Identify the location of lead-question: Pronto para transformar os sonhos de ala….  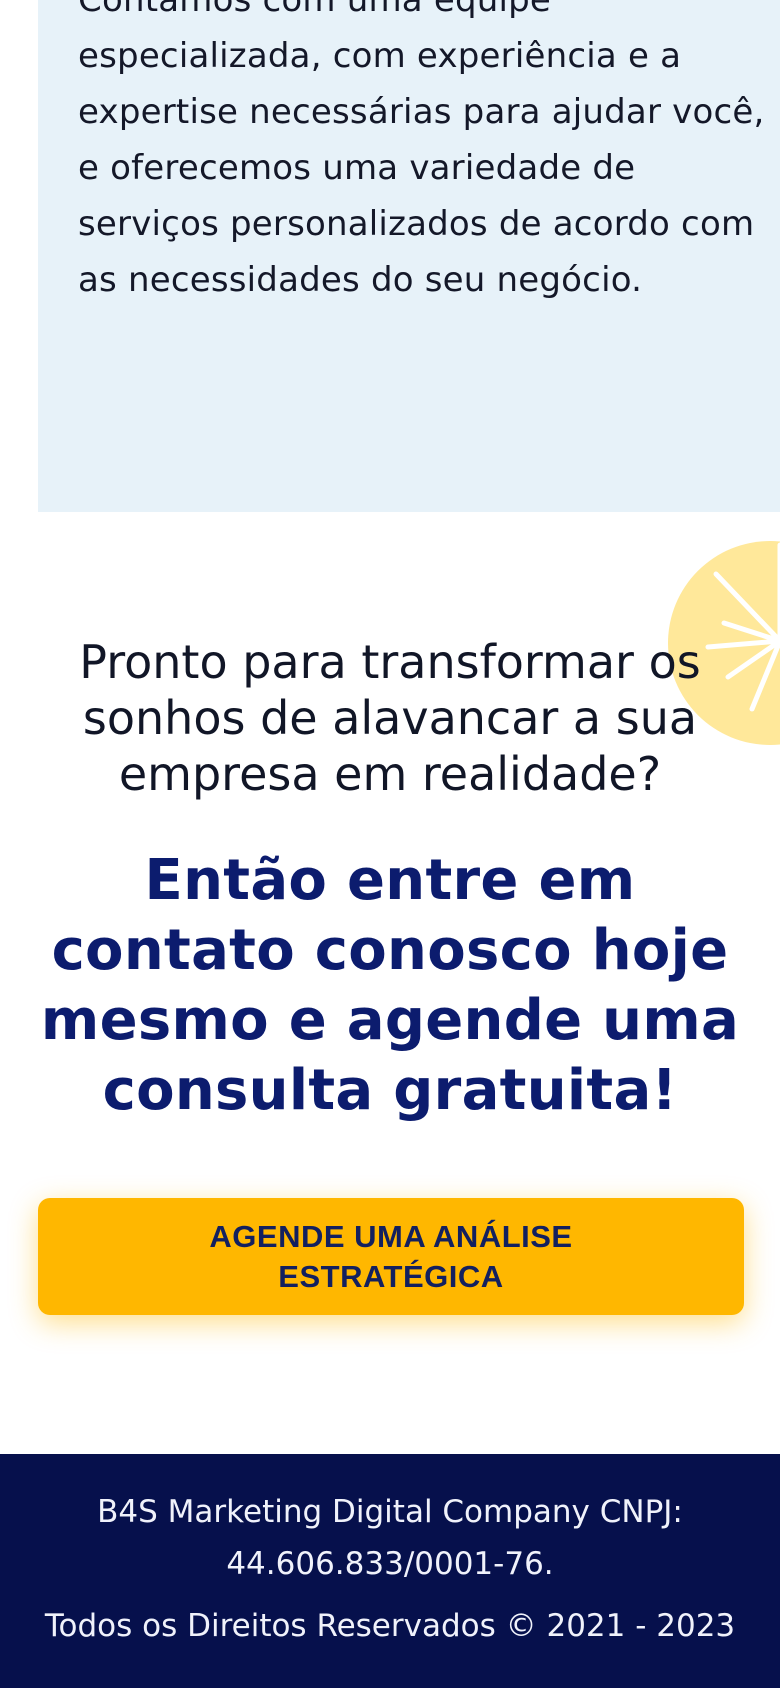
(390, 718).